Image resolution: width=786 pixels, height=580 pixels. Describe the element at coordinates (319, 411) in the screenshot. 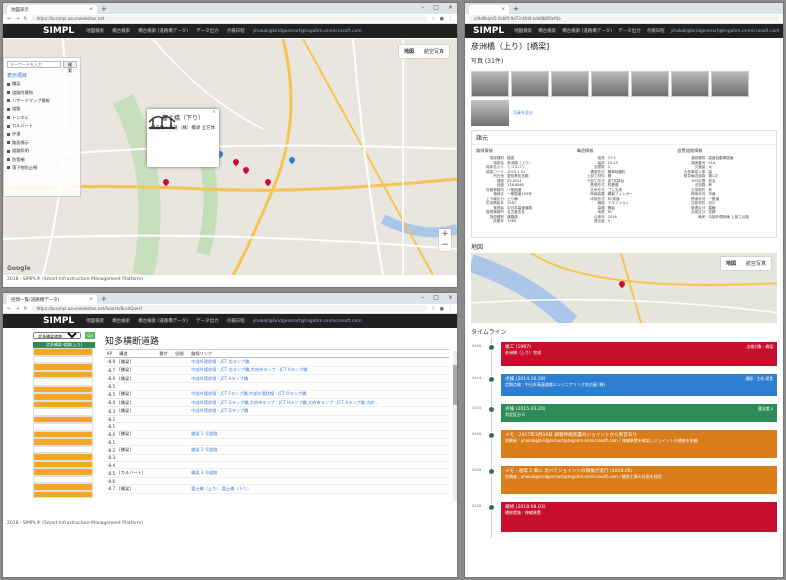

I see `route-link: 中部外環状線 - JCT Dランプ橋` at that location.